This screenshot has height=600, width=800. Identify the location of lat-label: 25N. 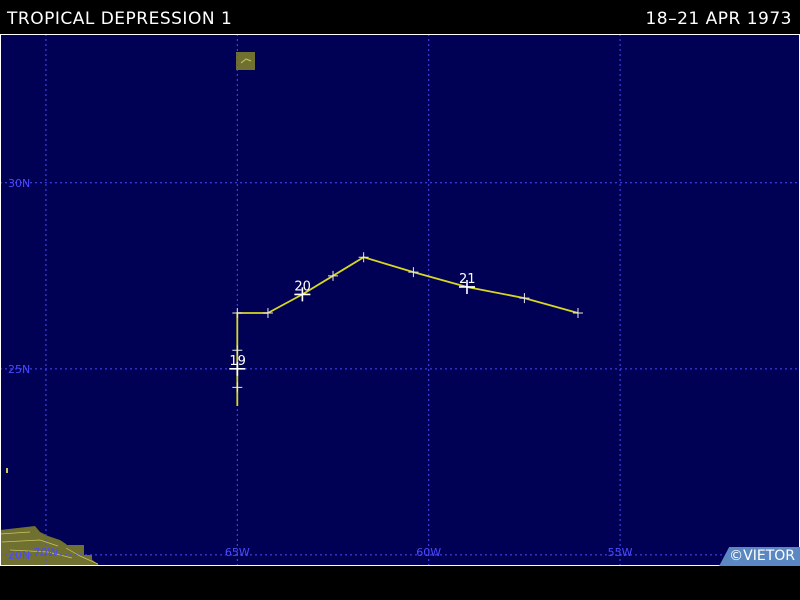
(19, 369).